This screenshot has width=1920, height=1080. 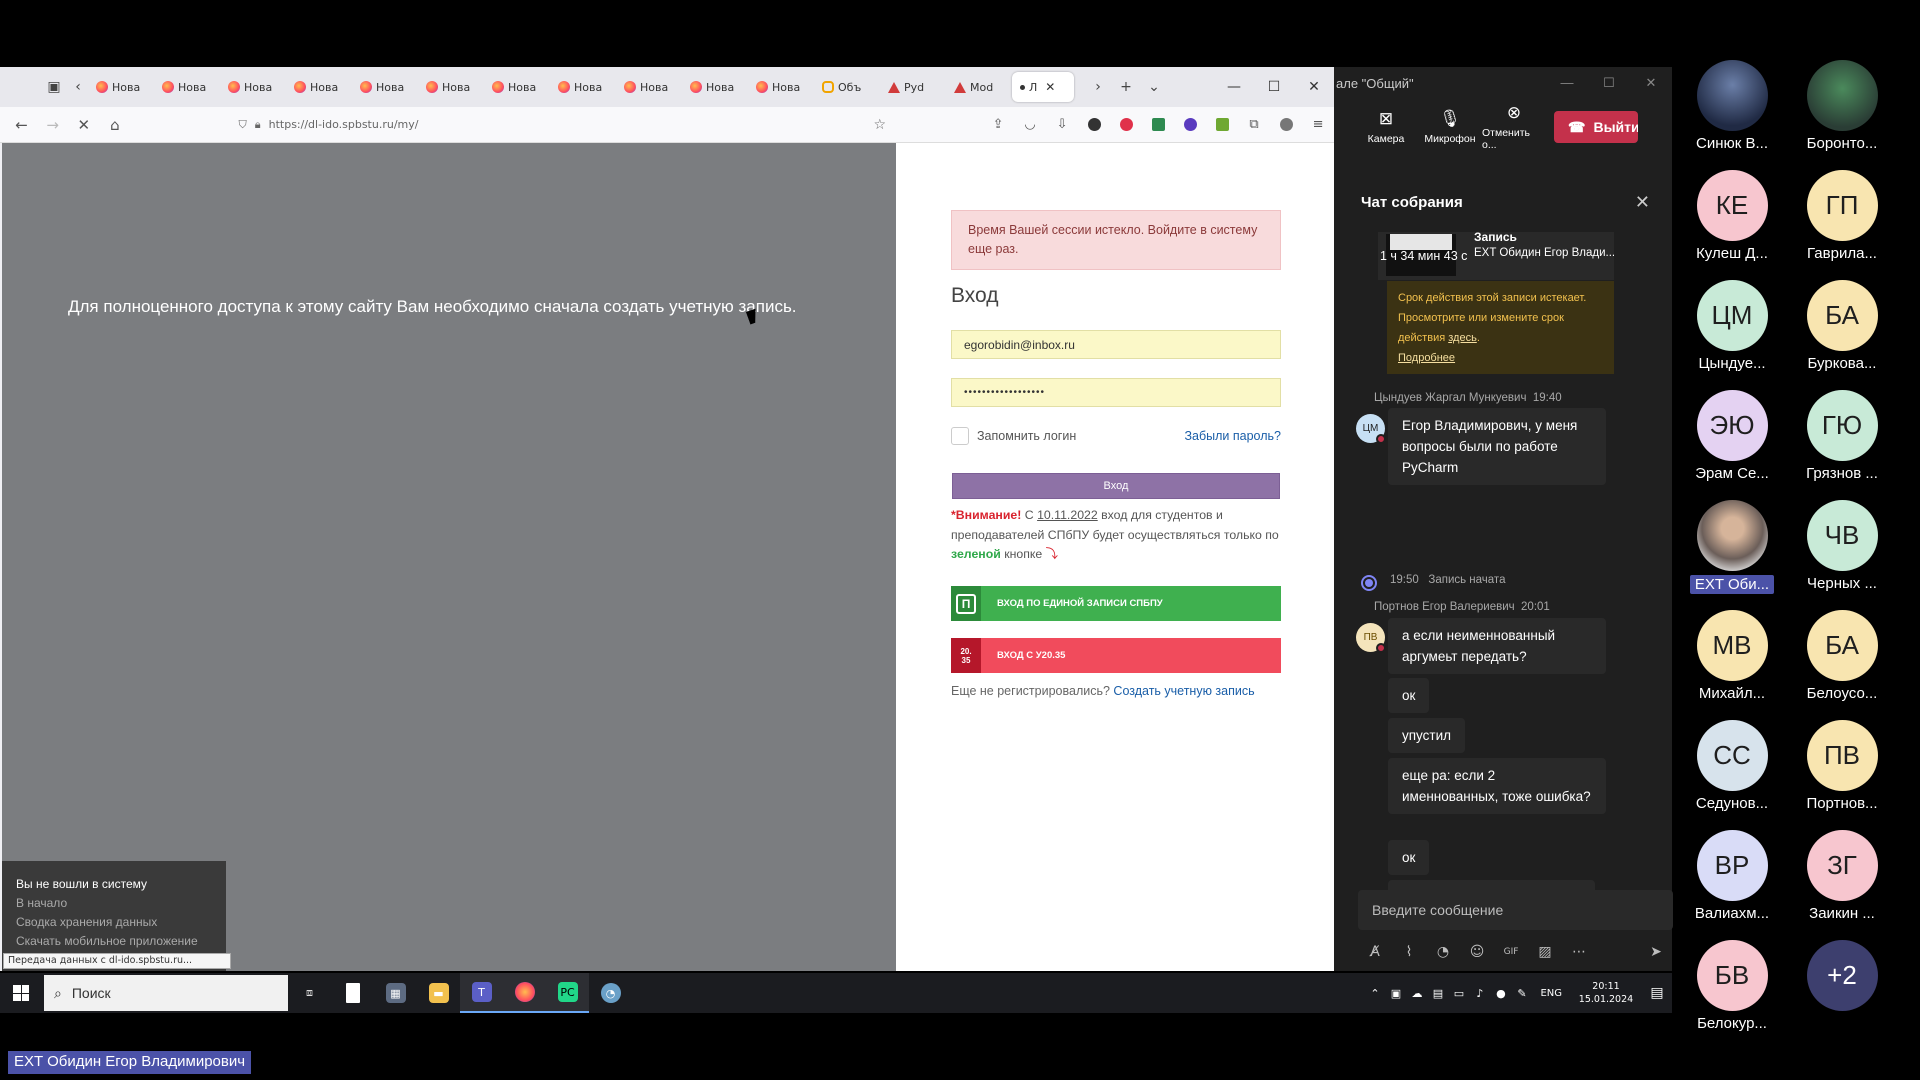 What do you see at coordinates (1043, 87) in the screenshot?
I see `tab-active: Л ✕` at bounding box center [1043, 87].